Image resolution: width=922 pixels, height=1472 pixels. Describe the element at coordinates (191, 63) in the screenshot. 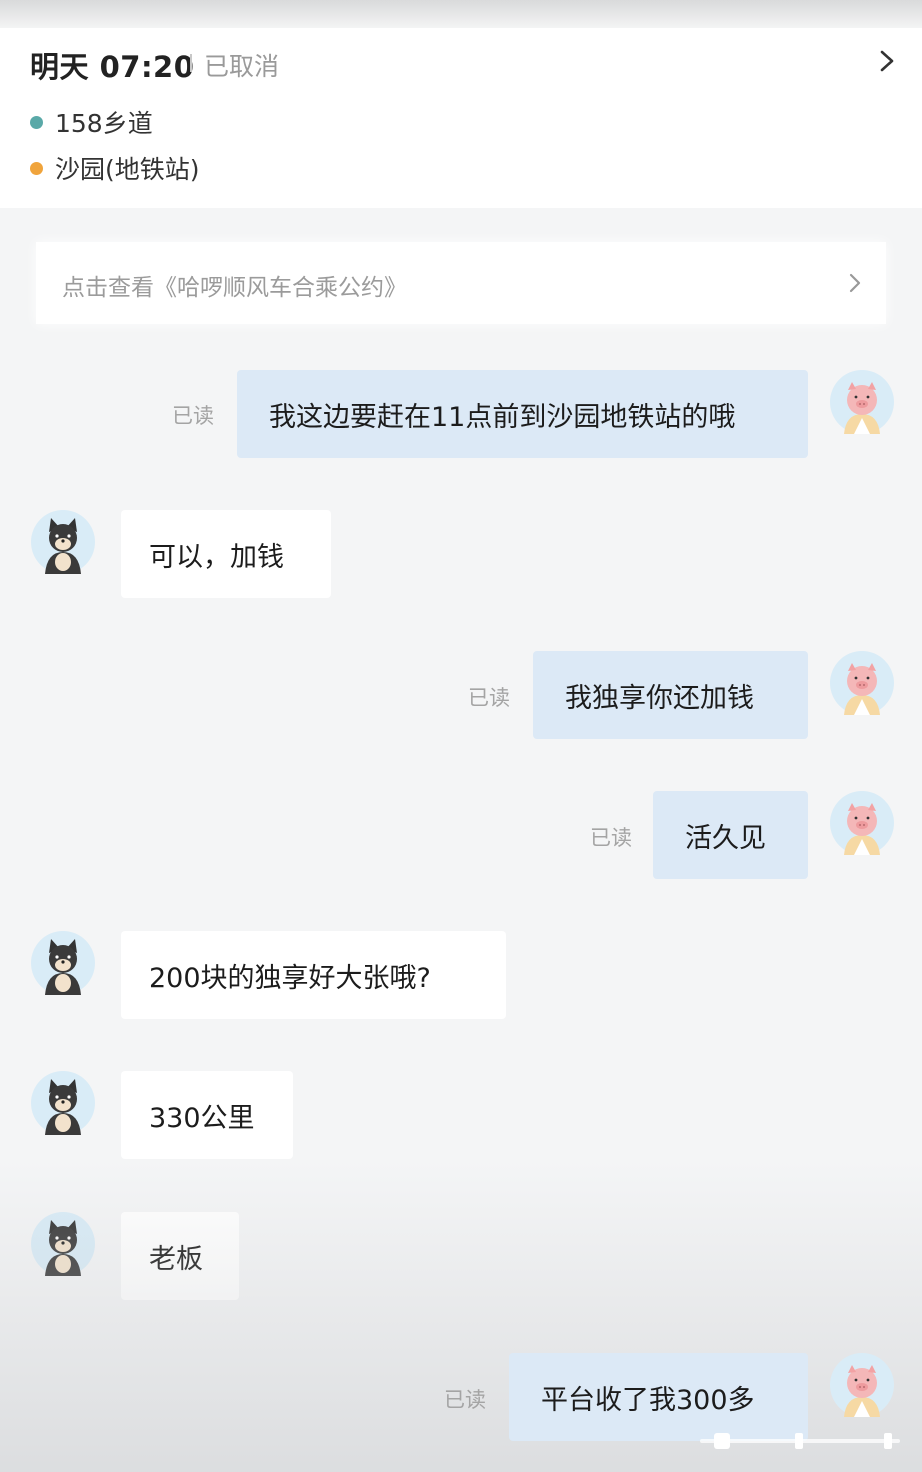

I see `divider` at that location.